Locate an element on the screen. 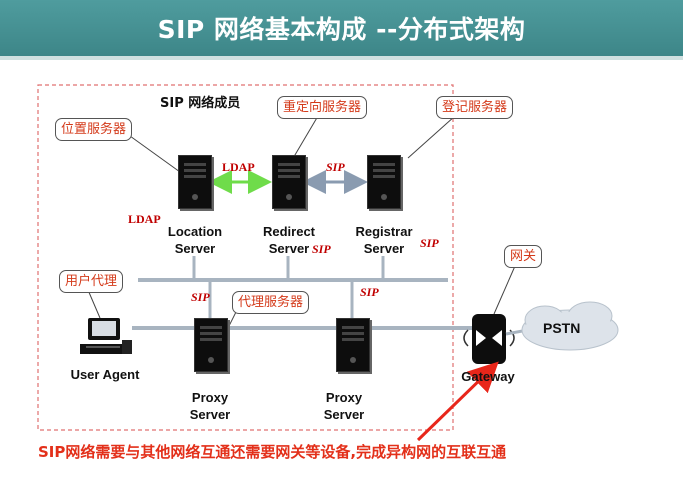 Image resolution: width=683 pixels, height=494 pixels. label-redirect-server-text: Redirect Server is located at coordinates (289, 240).